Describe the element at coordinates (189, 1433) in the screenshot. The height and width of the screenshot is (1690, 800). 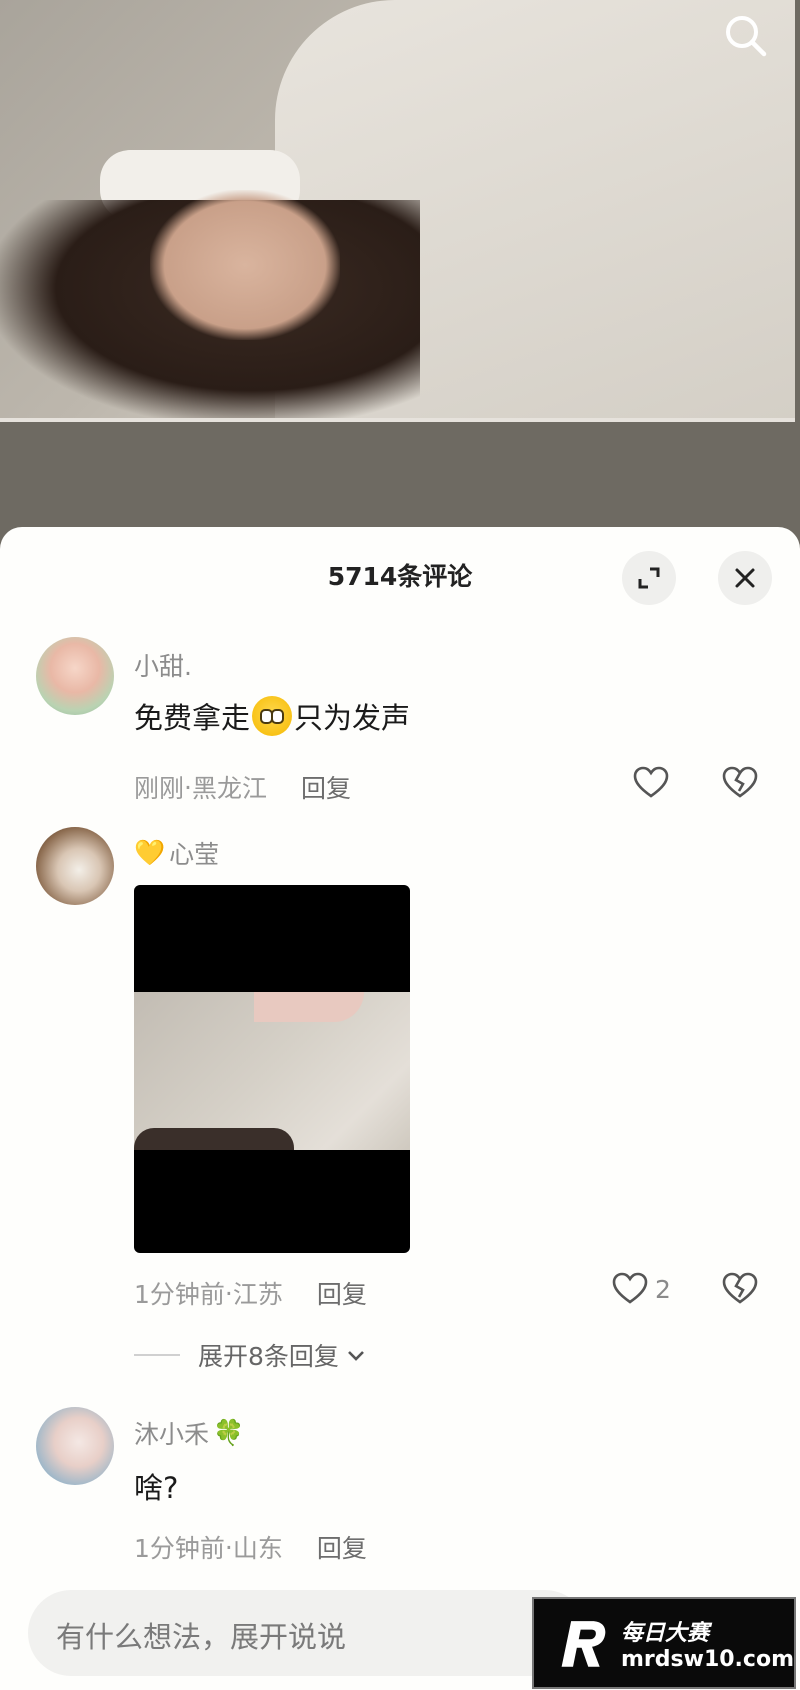
I see `username: 沐小禾 🍀` at that location.